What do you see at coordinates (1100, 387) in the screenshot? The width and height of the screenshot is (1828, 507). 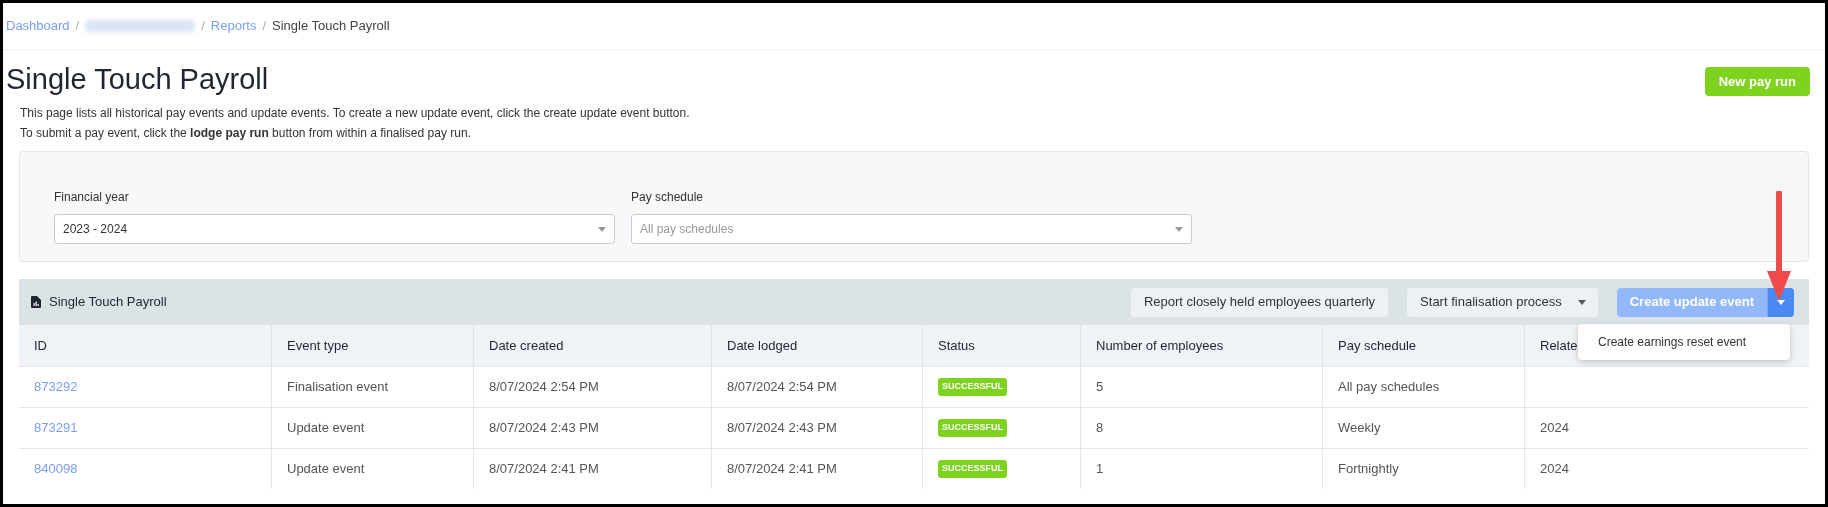 I see `table-cell-text: 5` at bounding box center [1100, 387].